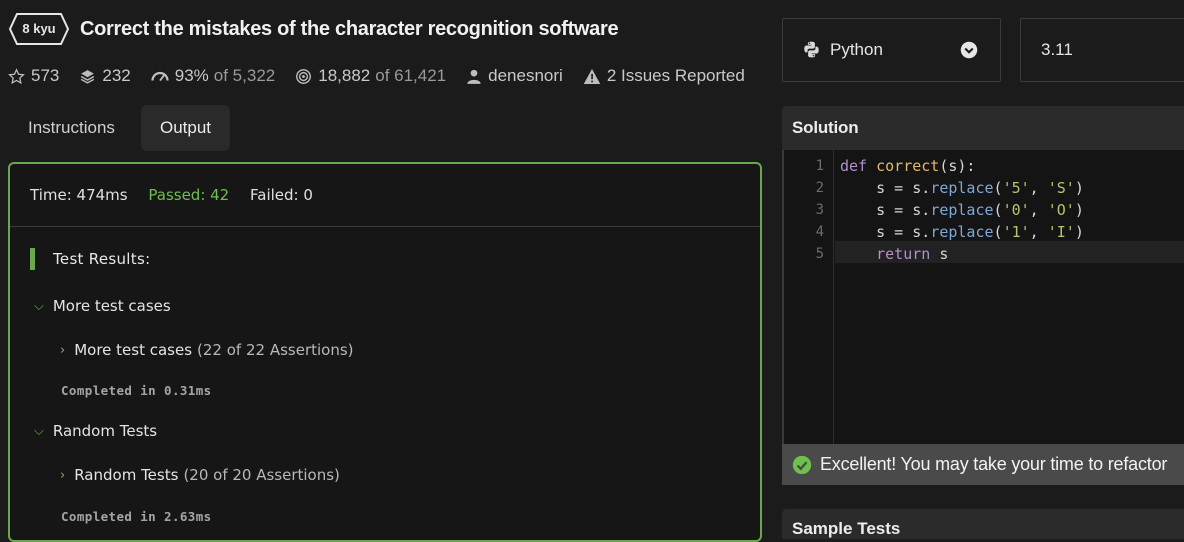 This screenshot has height=542, width=1184. I want to click on author-stat: denesnori, so click(514, 76).